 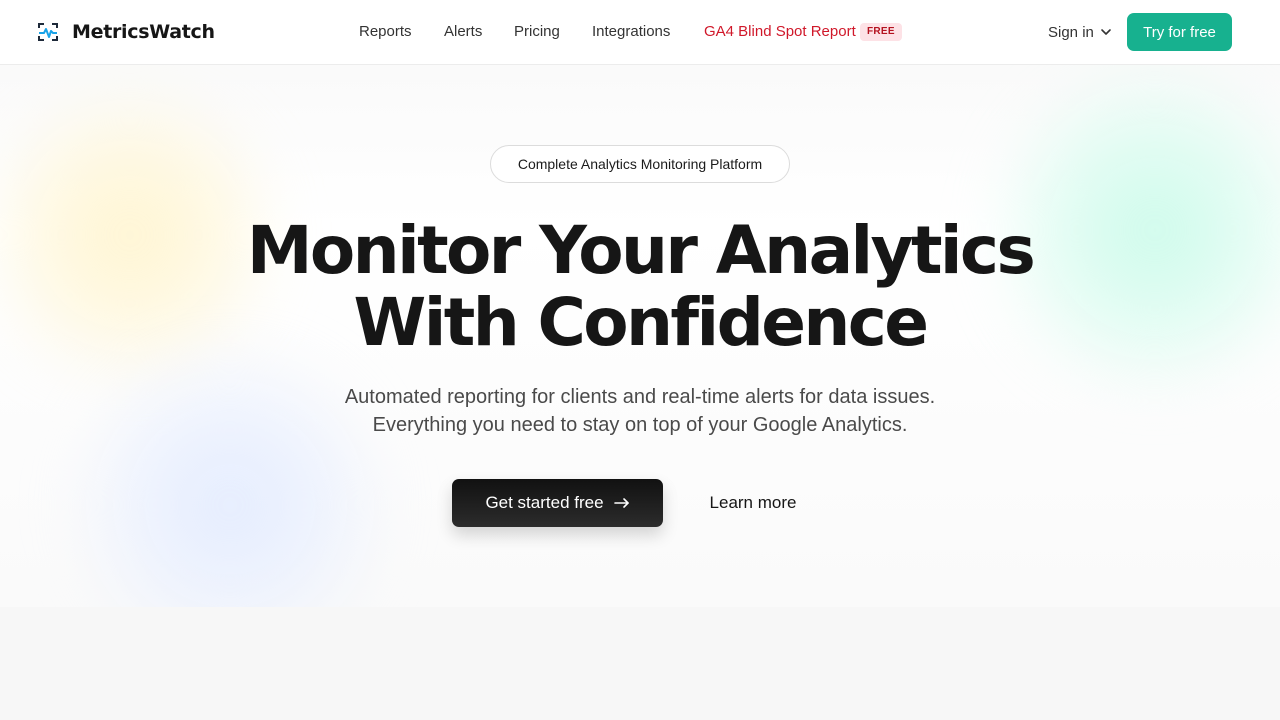 What do you see at coordinates (1106, 32) in the screenshot?
I see `chevron-down-icon` at bounding box center [1106, 32].